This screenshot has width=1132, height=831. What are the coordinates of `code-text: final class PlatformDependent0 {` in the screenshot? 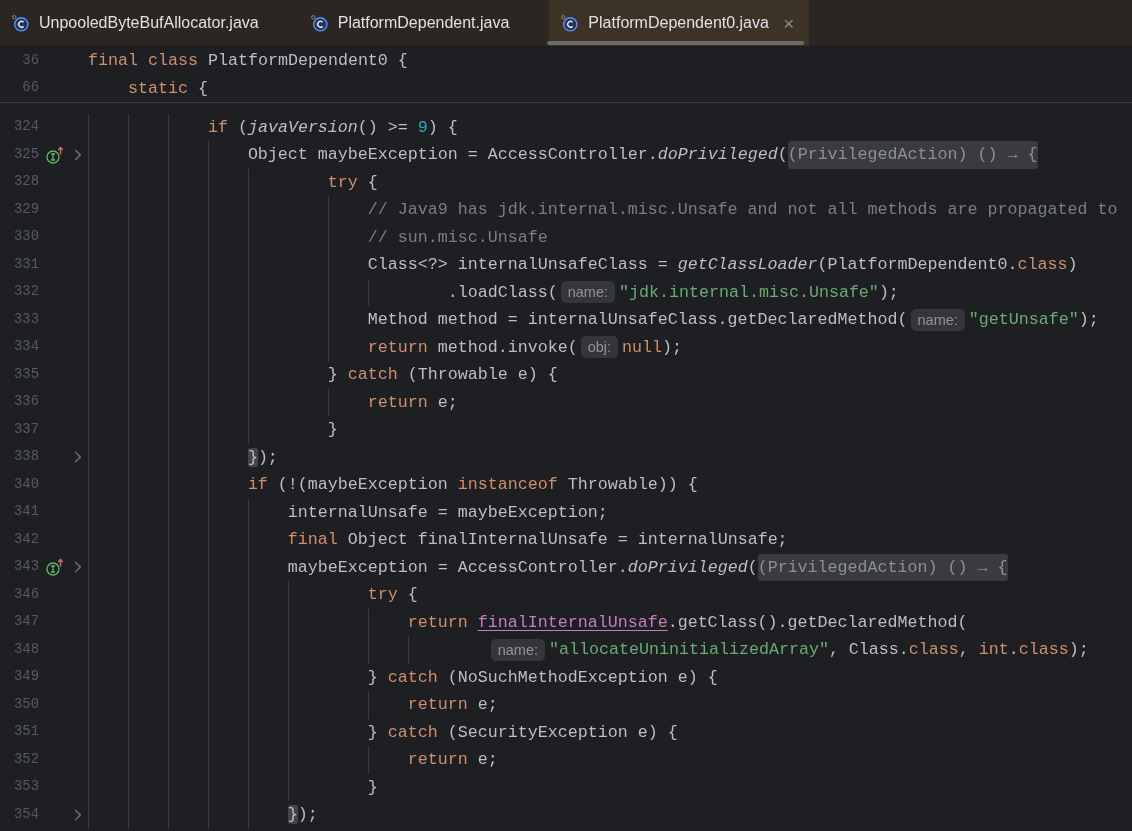 It's located at (248, 61).